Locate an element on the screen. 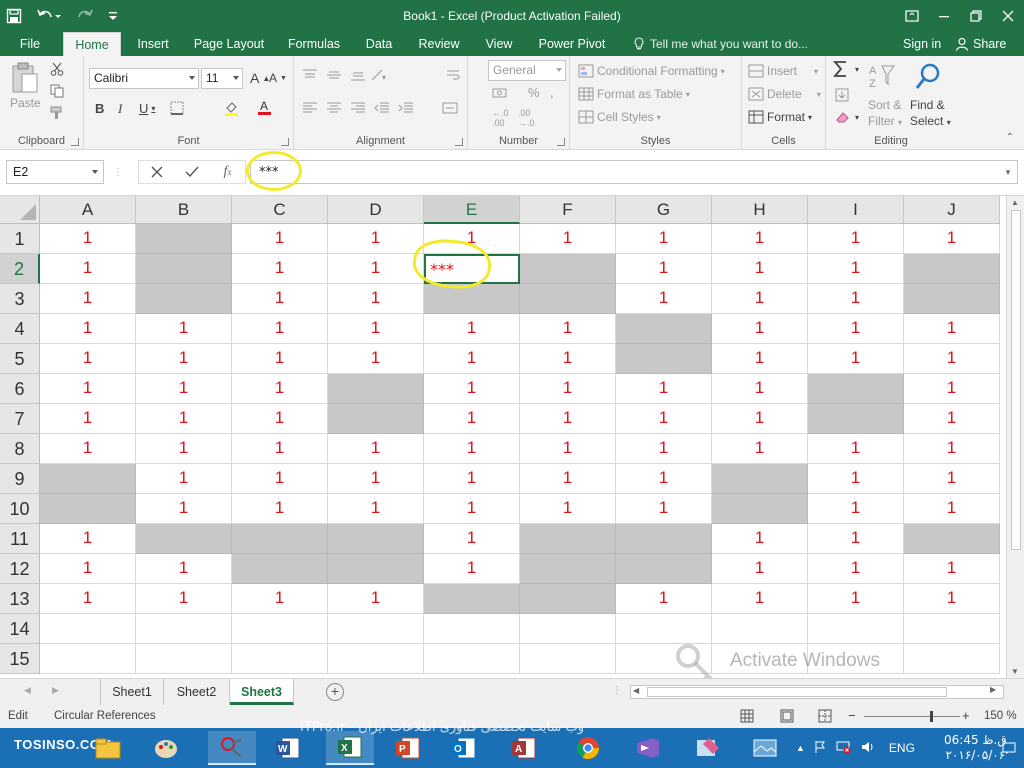  cell-b15 is located at coordinates (184, 659).